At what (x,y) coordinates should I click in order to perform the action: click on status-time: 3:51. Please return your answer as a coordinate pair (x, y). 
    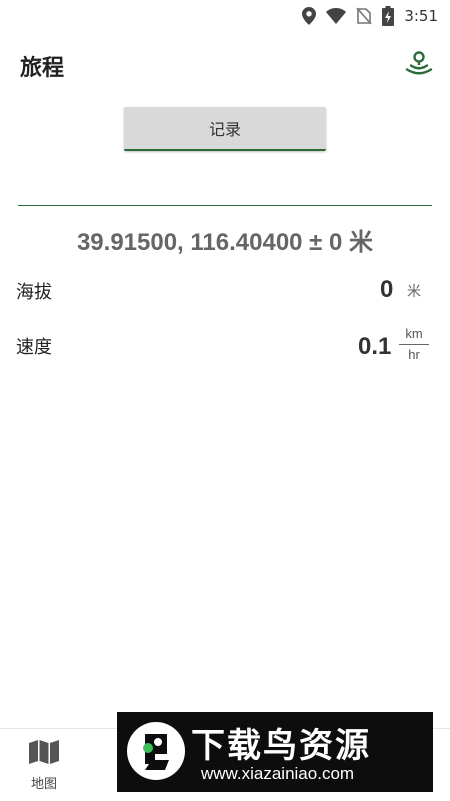
    Looking at the image, I should click on (421, 16).